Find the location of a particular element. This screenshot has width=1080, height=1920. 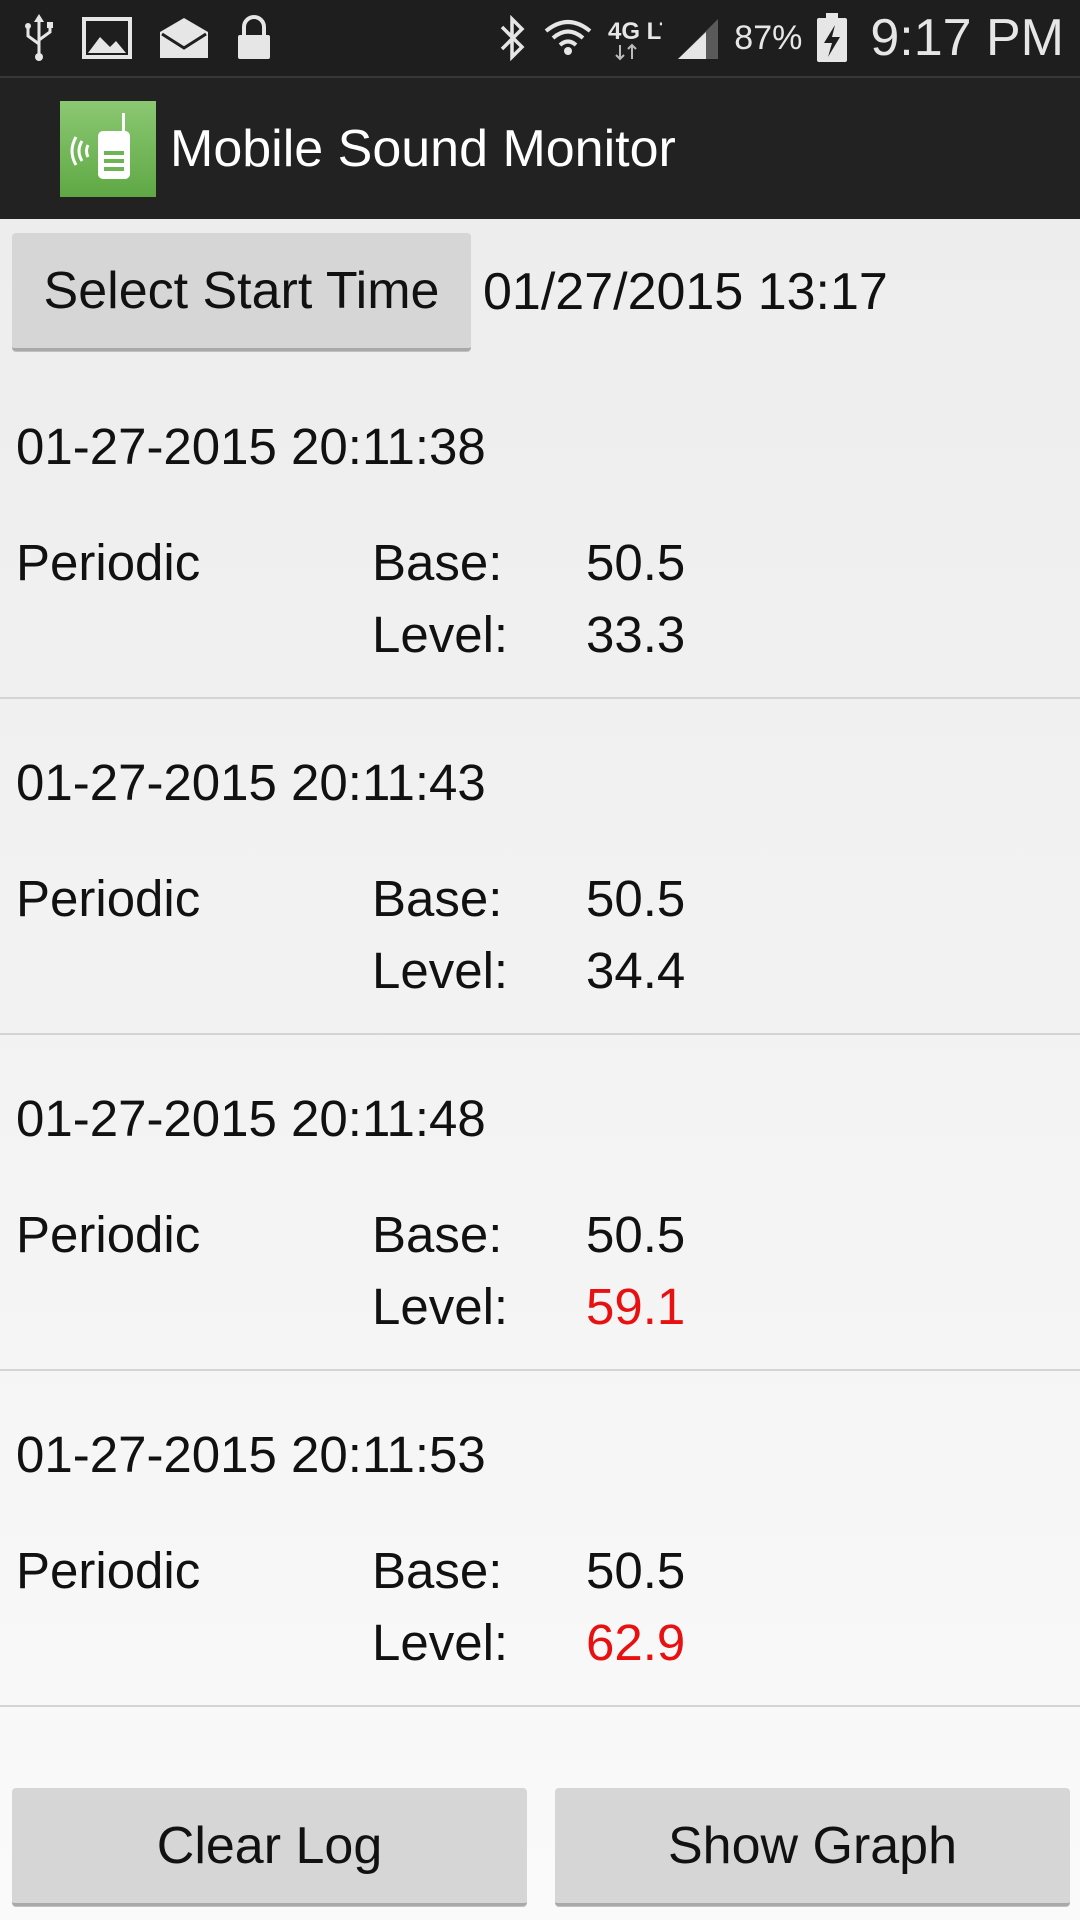

status-system: 4G LTE 87% 9:17 PM is located at coordinates (781, 38).